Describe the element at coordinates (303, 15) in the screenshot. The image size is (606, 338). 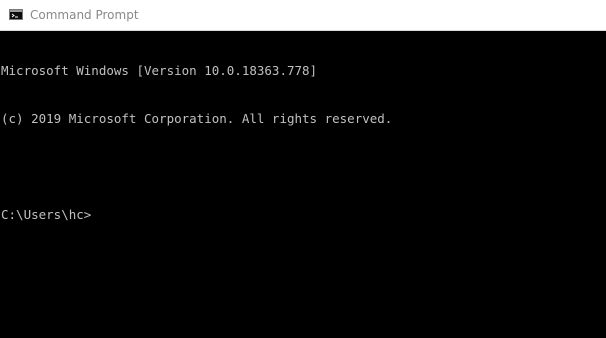
I see `title-bar: Command Prompt` at that location.